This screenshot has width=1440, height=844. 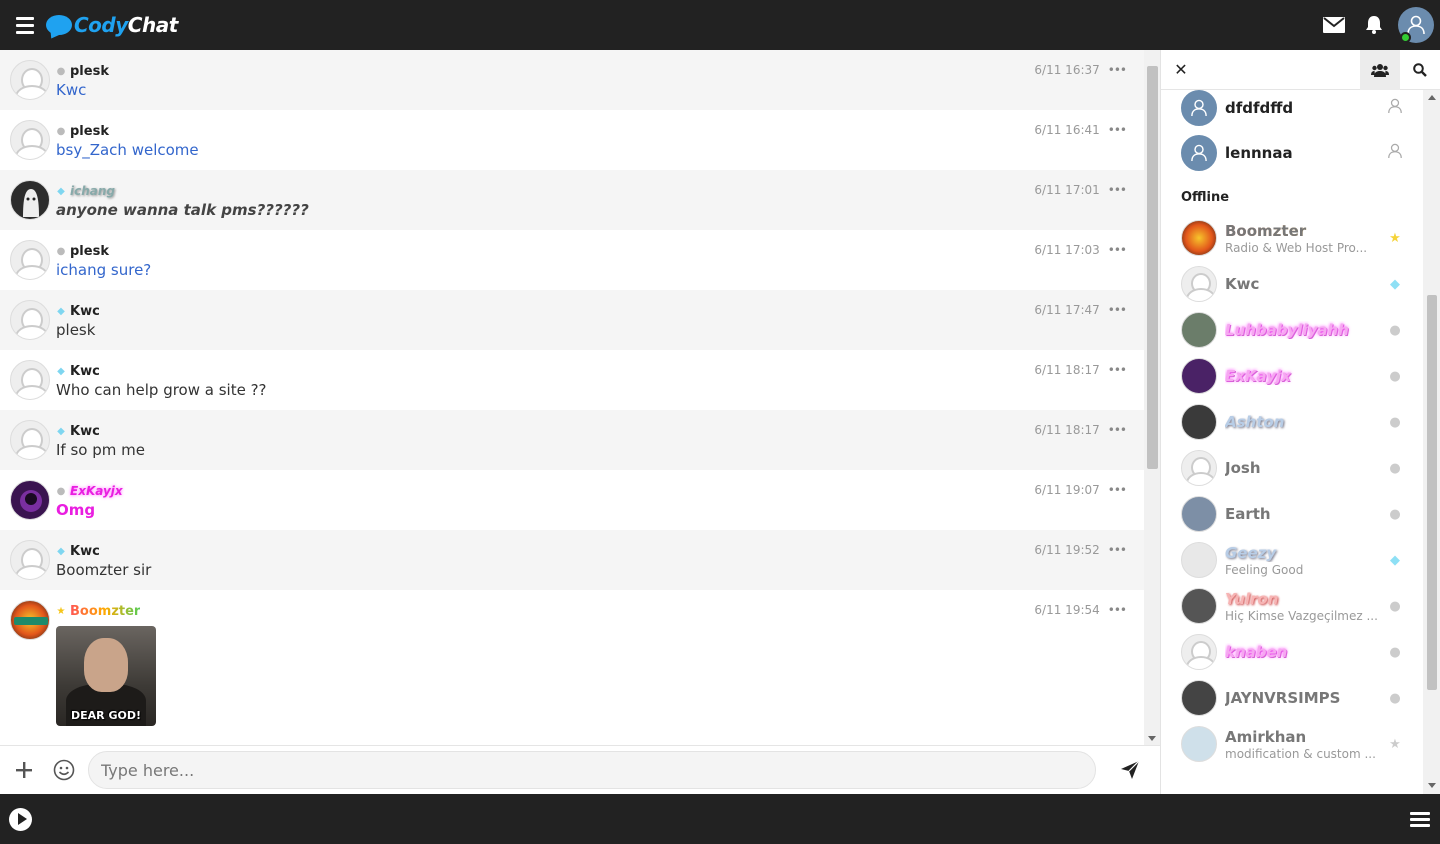 I want to click on menu-lines-icon, so click(x=1420, y=819).